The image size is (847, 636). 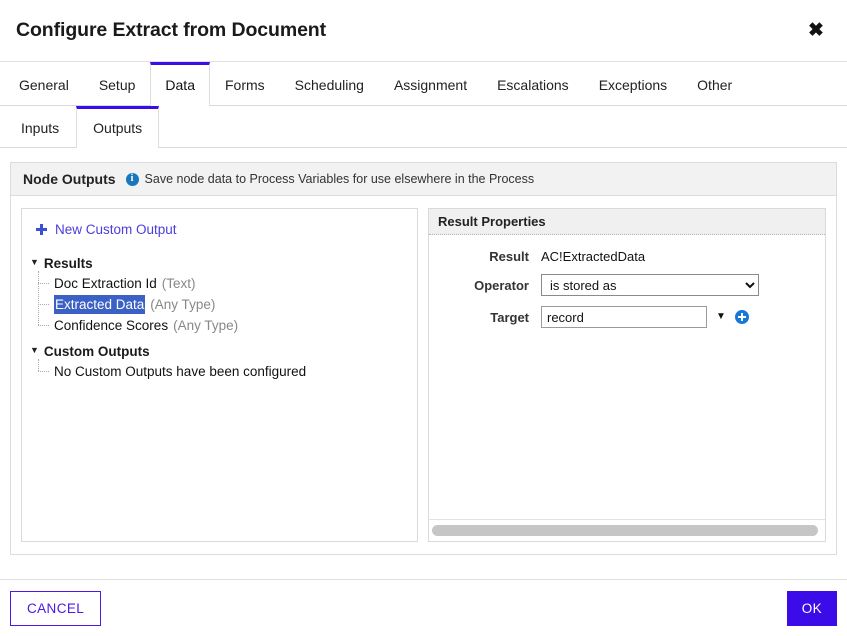 I want to click on tree-group-results: ▼ Results, so click(x=219, y=263).